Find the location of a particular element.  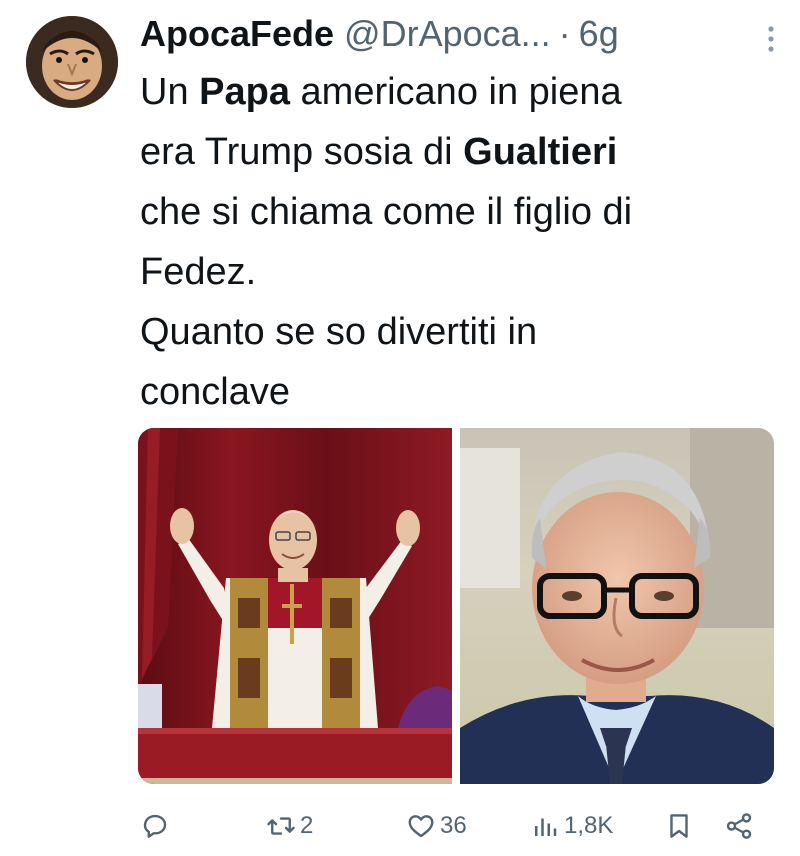

tweet-line: che si chiama come il figlio di is located at coordinates (386, 212).